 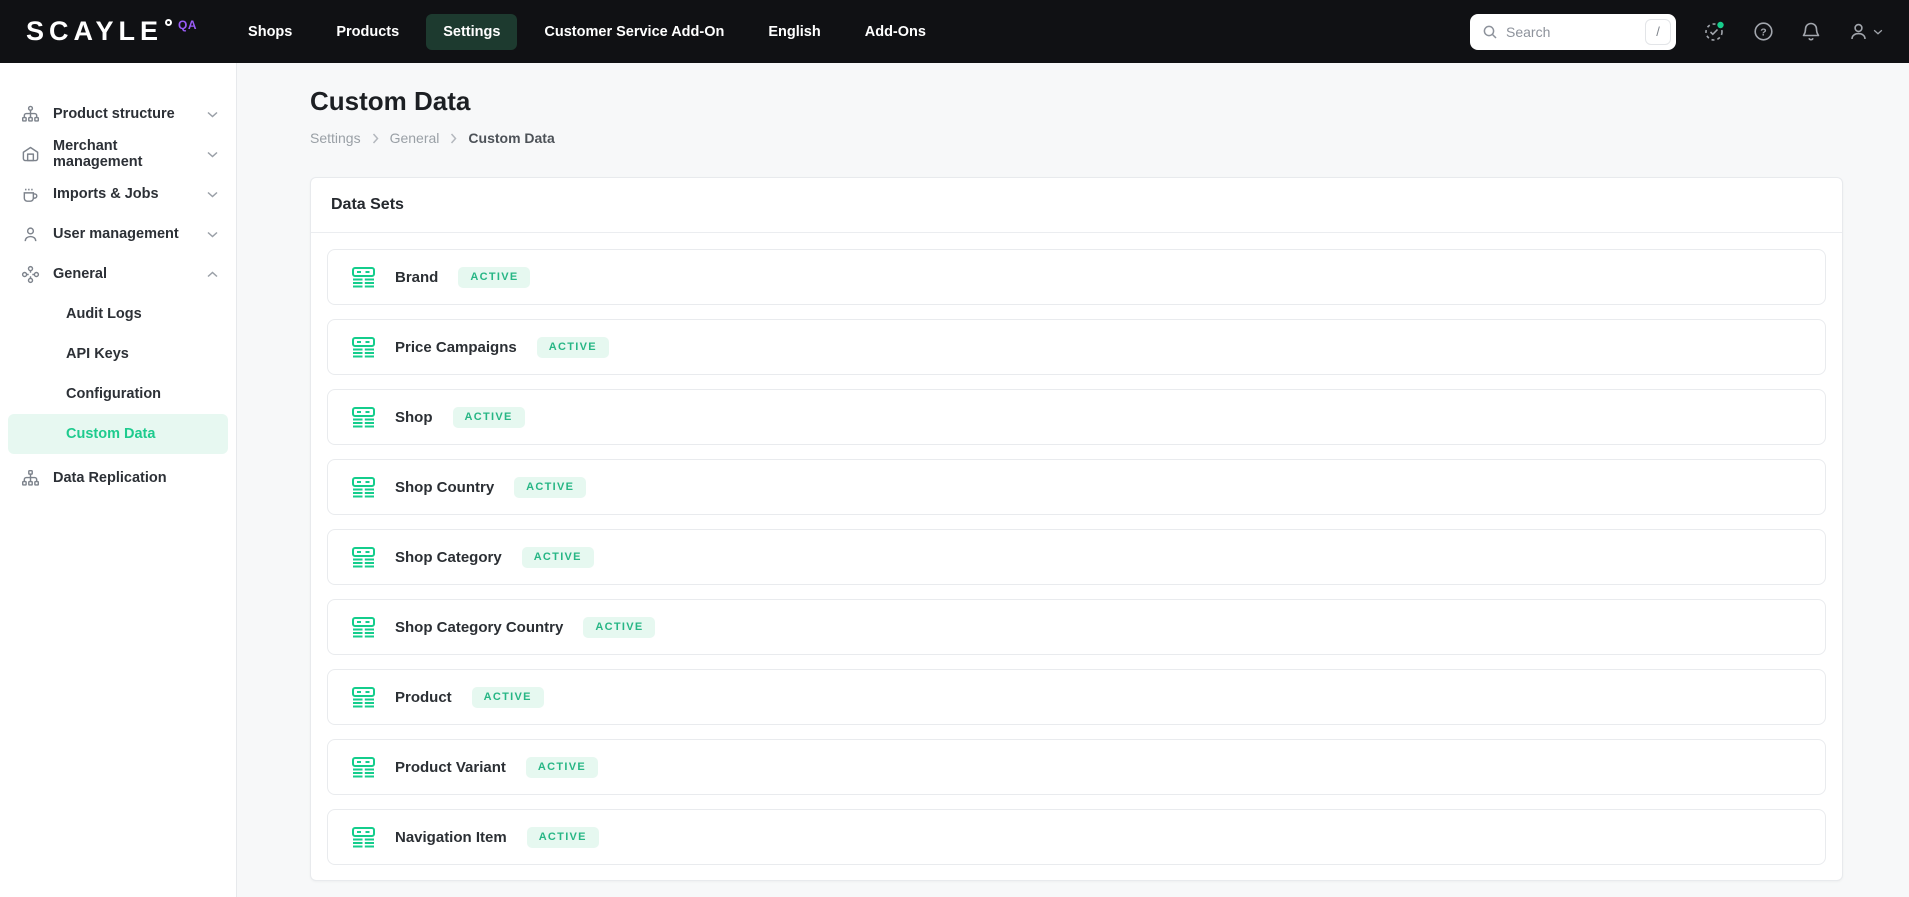 I want to click on mug-icon, so click(x=30, y=194).